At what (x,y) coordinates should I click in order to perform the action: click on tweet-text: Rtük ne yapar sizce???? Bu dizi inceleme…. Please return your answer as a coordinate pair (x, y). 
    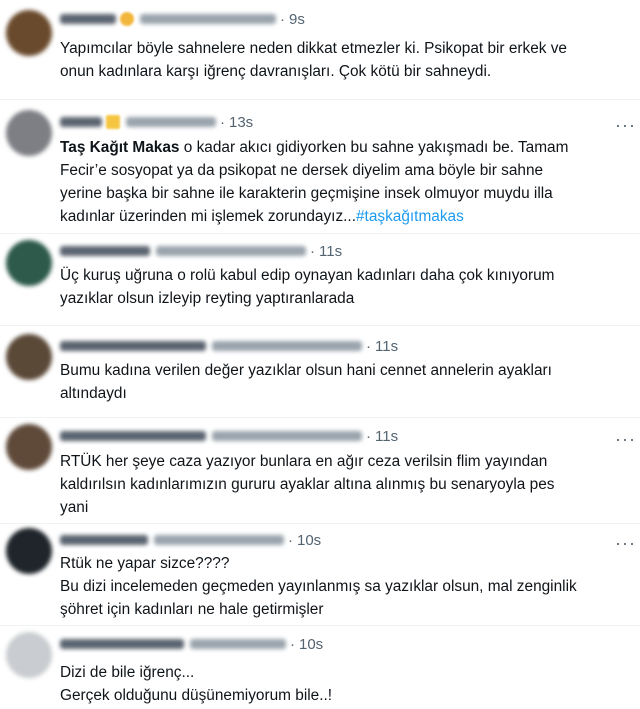
    Looking at the image, I should click on (345, 586).